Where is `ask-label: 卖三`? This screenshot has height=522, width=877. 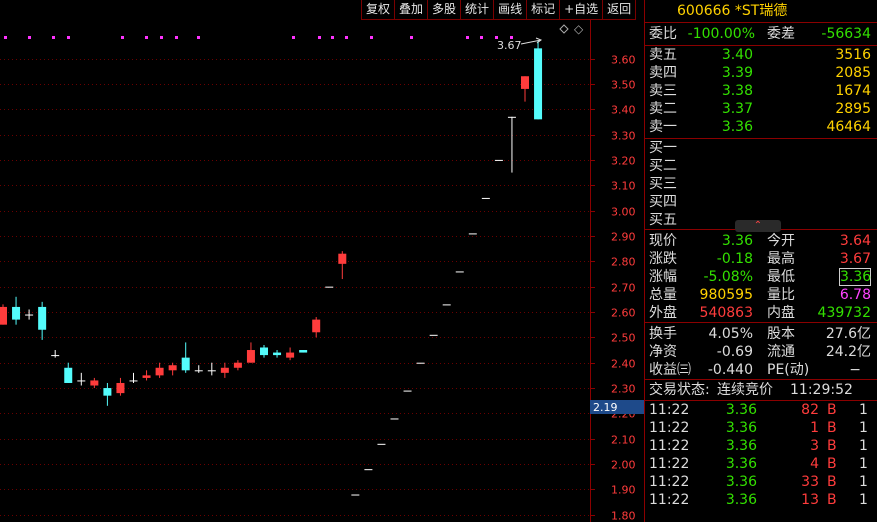 ask-label: 卖三 is located at coordinates (663, 91).